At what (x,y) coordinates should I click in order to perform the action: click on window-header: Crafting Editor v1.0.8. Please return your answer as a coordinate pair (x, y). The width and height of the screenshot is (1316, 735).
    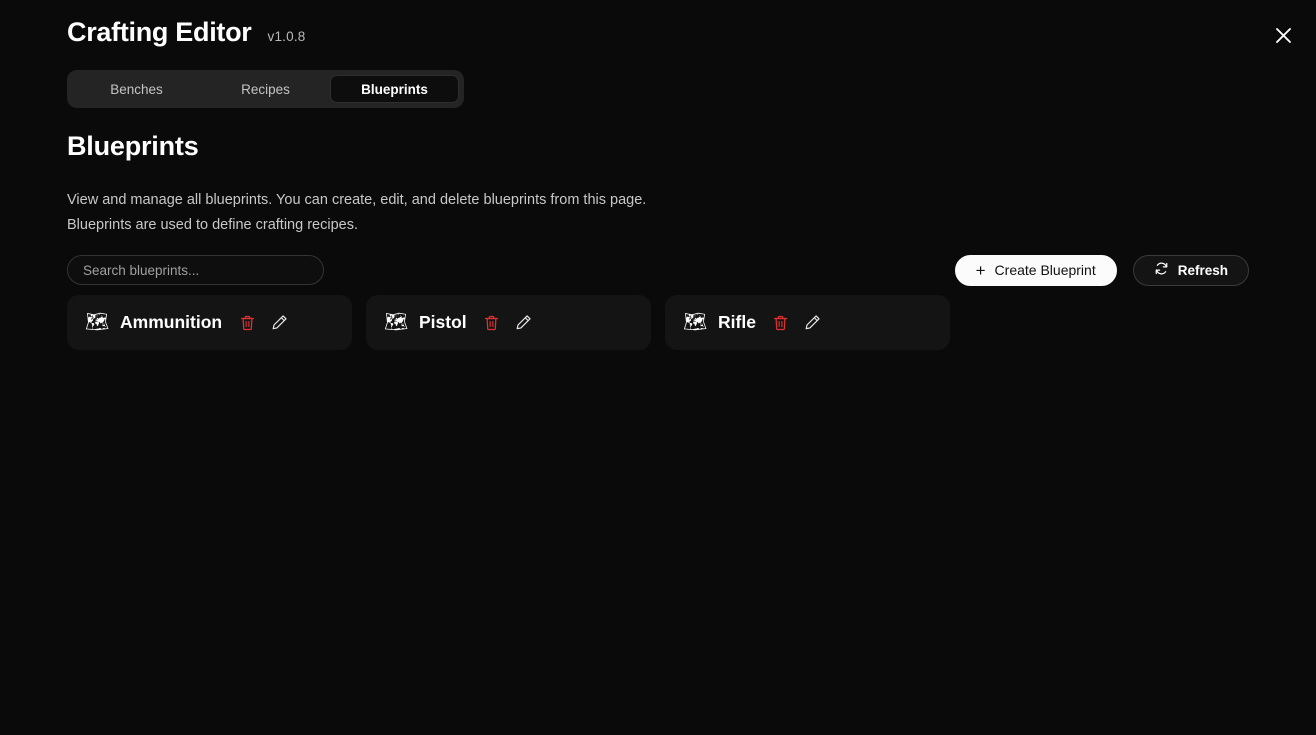
    Looking at the image, I should click on (186, 32).